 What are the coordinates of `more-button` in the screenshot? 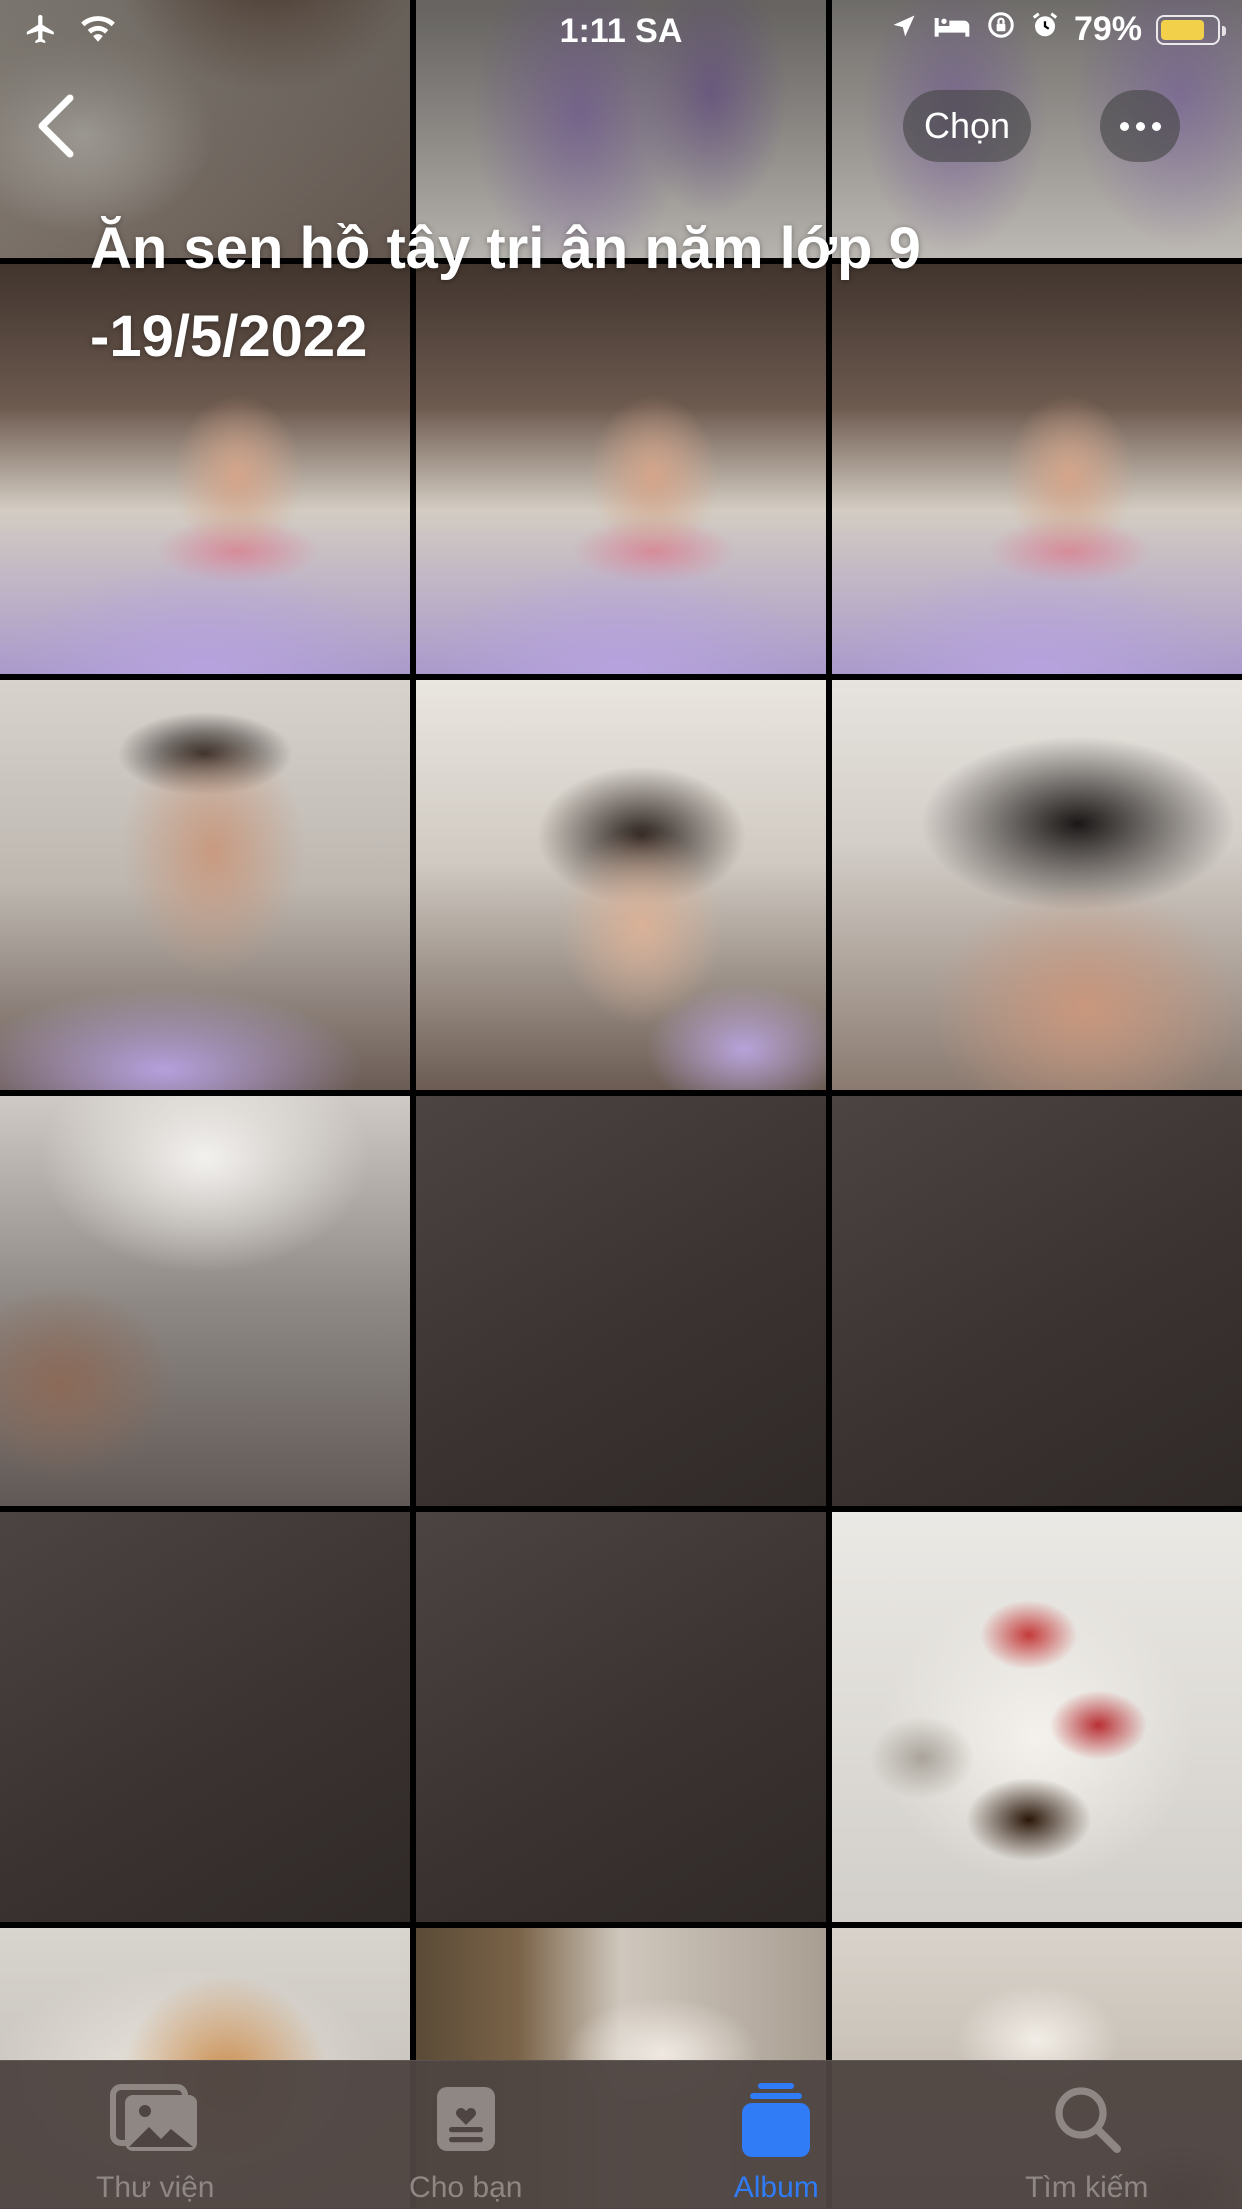 It's located at (1140, 126).